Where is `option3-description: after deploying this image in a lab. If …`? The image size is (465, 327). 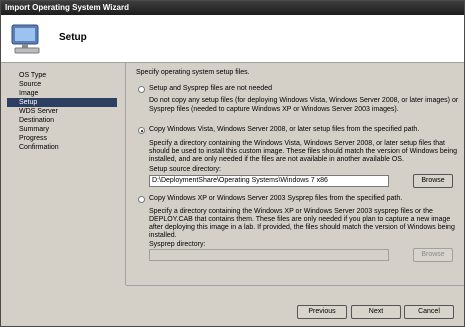 option3-description: after deploying this image in a lab. If … is located at coordinates (302, 227).